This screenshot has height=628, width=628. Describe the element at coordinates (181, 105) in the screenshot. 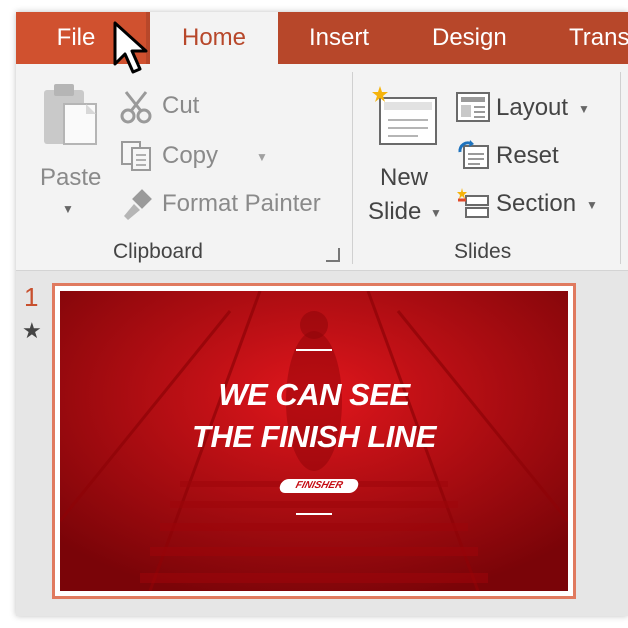

I see `cut-label: Cut` at that location.